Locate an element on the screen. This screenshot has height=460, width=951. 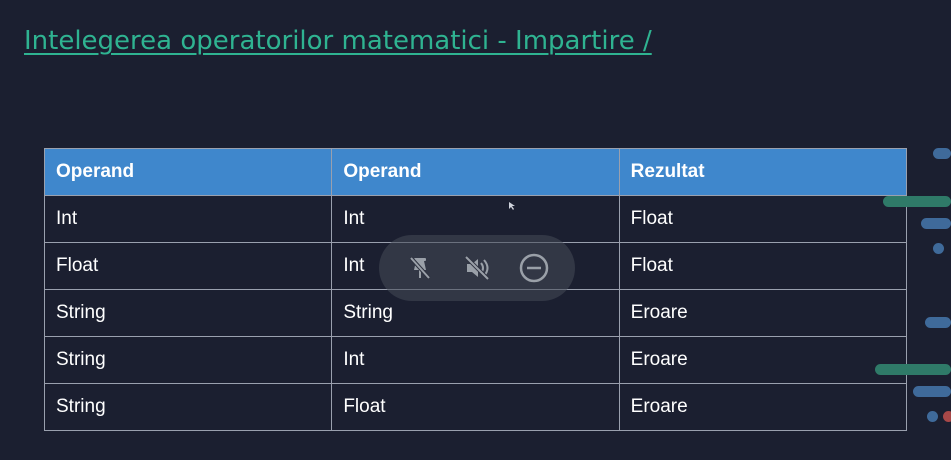
pin-off-icon is located at coordinates (420, 268).